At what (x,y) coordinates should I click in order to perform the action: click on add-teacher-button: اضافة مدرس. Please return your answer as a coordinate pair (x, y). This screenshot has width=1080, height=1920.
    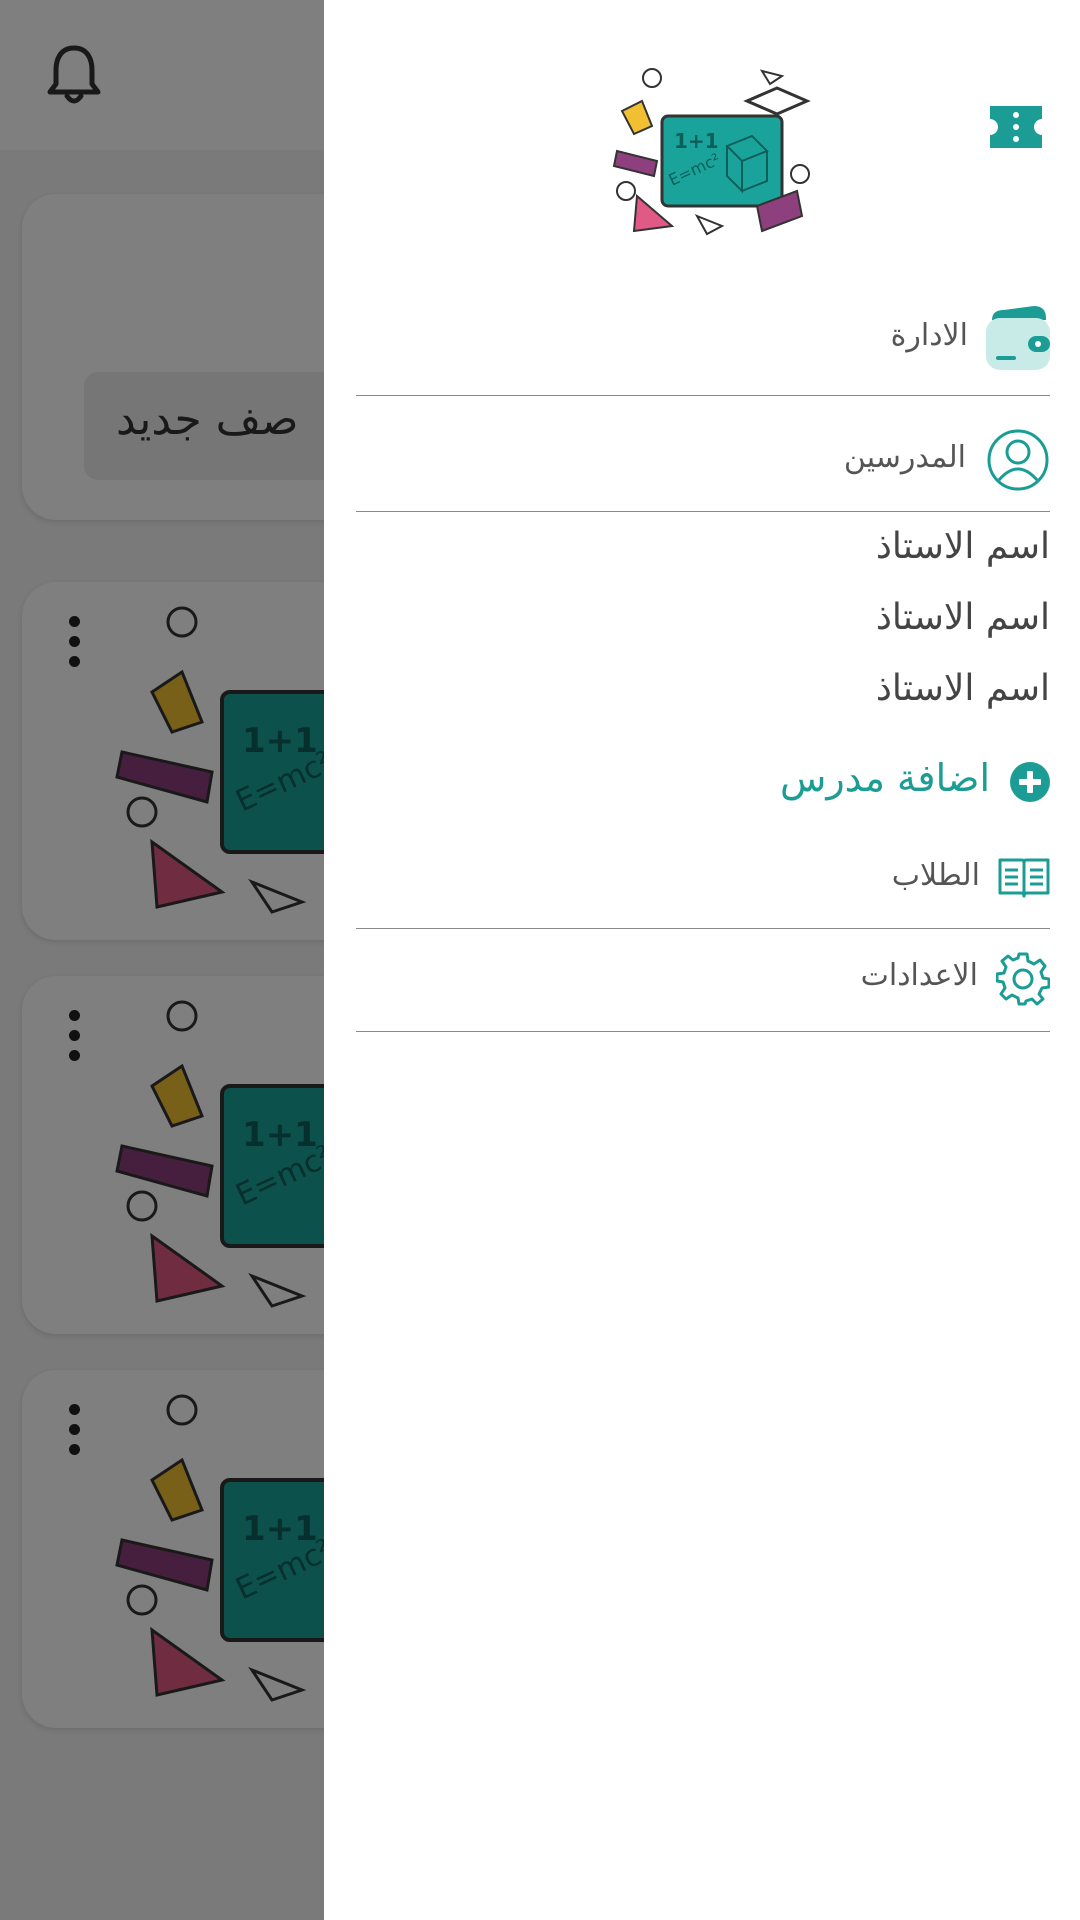
    Looking at the image, I should click on (703, 782).